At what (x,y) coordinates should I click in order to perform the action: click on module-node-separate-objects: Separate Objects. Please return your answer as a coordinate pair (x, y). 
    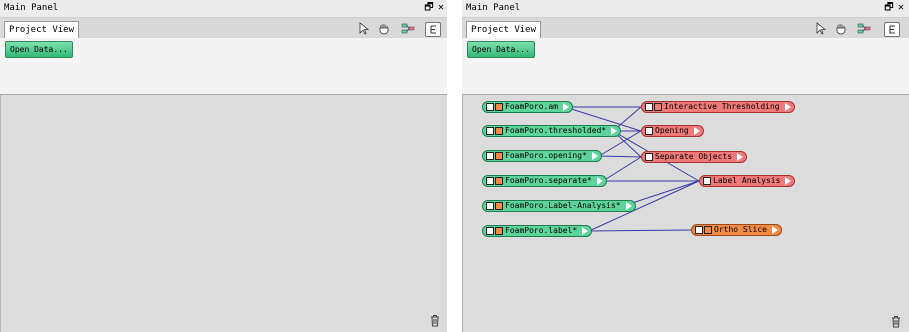
    Looking at the image, I should click on (694, 157).